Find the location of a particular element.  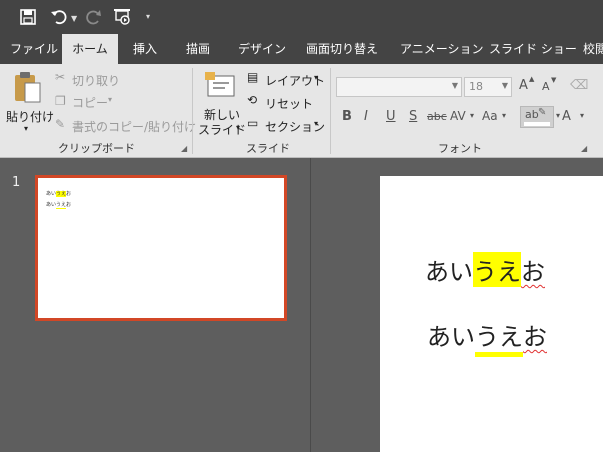

cut-button: 切り取り is located at coordinates (96, 80).